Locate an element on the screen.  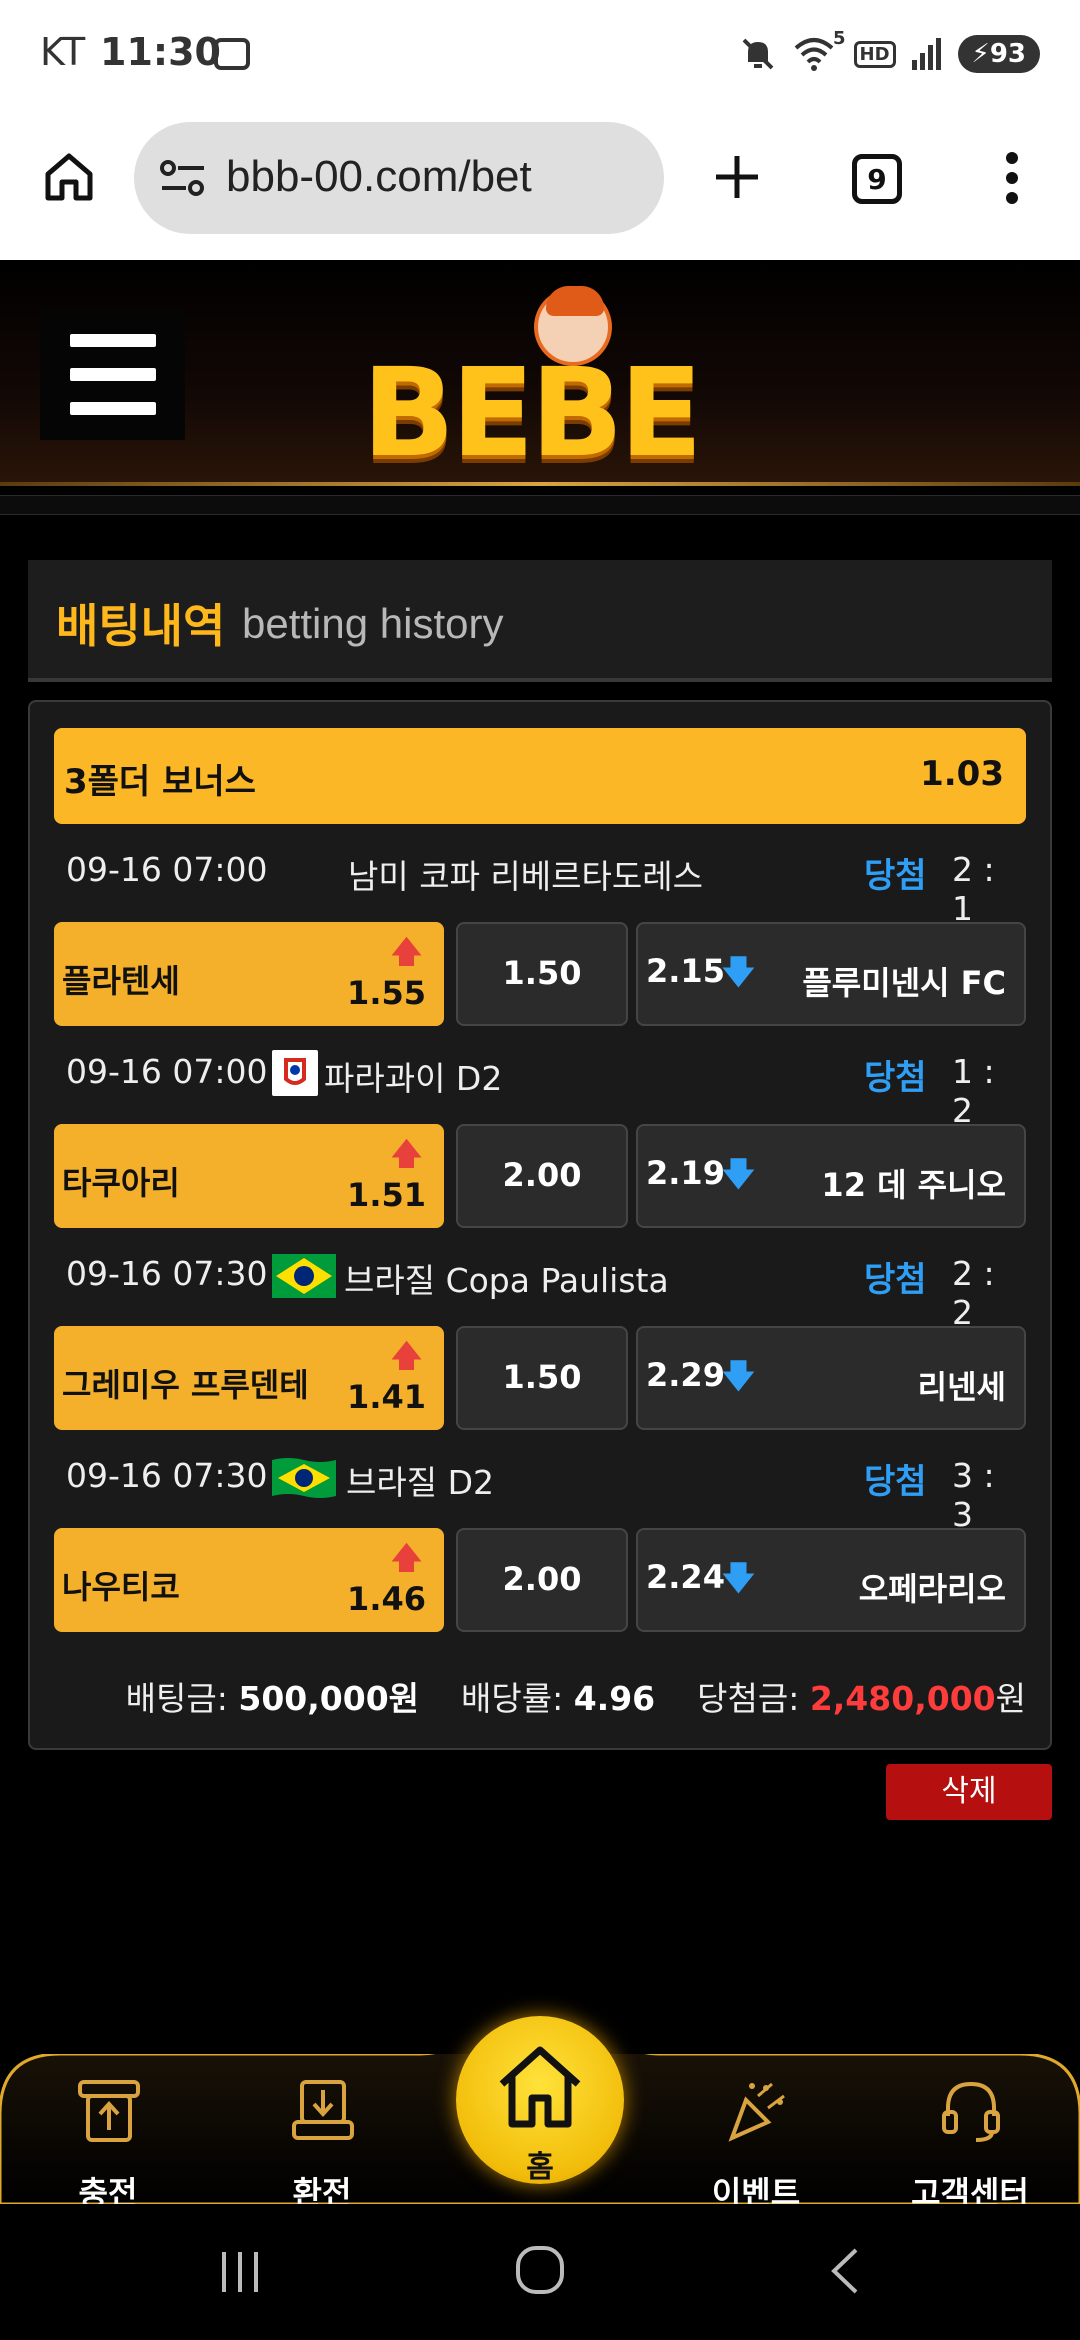
delete-button: 삭제 is located at coordinates (969, 1792).